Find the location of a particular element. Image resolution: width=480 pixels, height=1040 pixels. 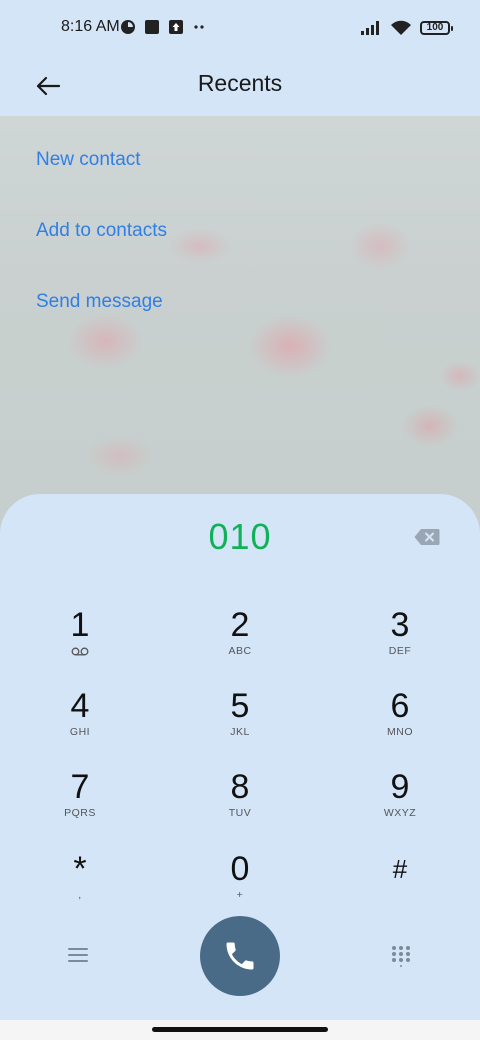

key-digit: 9 is located at coordinates (400, 787).